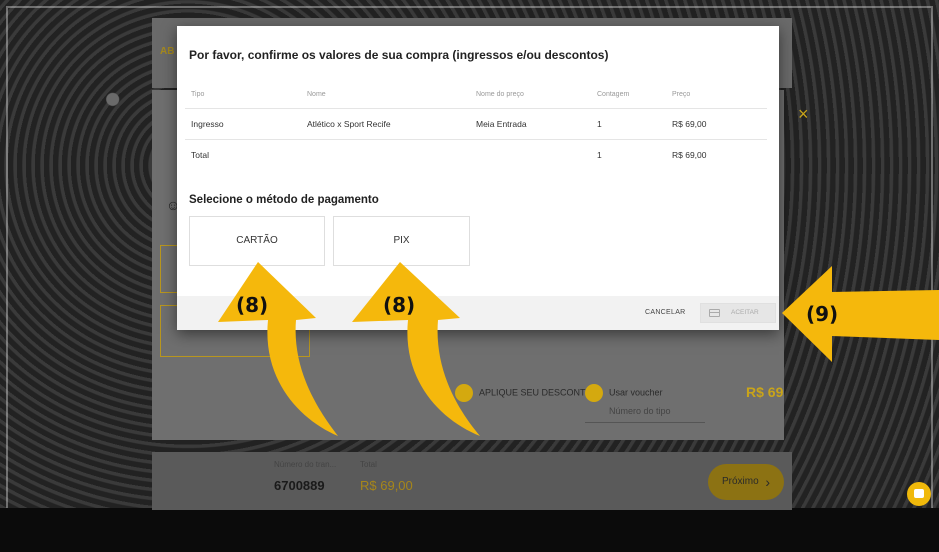 The image size is (939, 552). I want to click on annotation-label: (9), so click(822, 314).